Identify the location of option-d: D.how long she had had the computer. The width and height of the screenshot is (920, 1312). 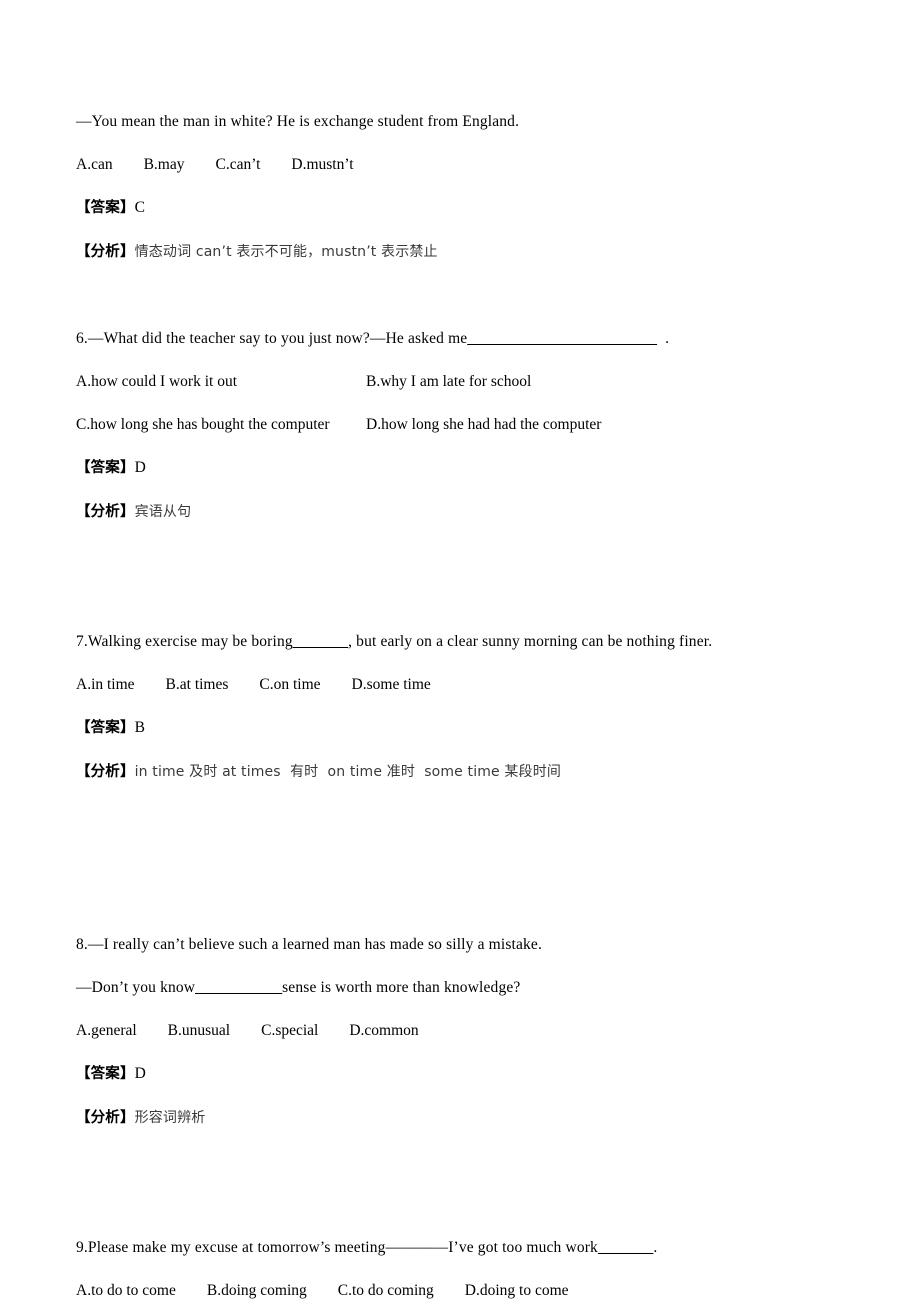
(484, 424).